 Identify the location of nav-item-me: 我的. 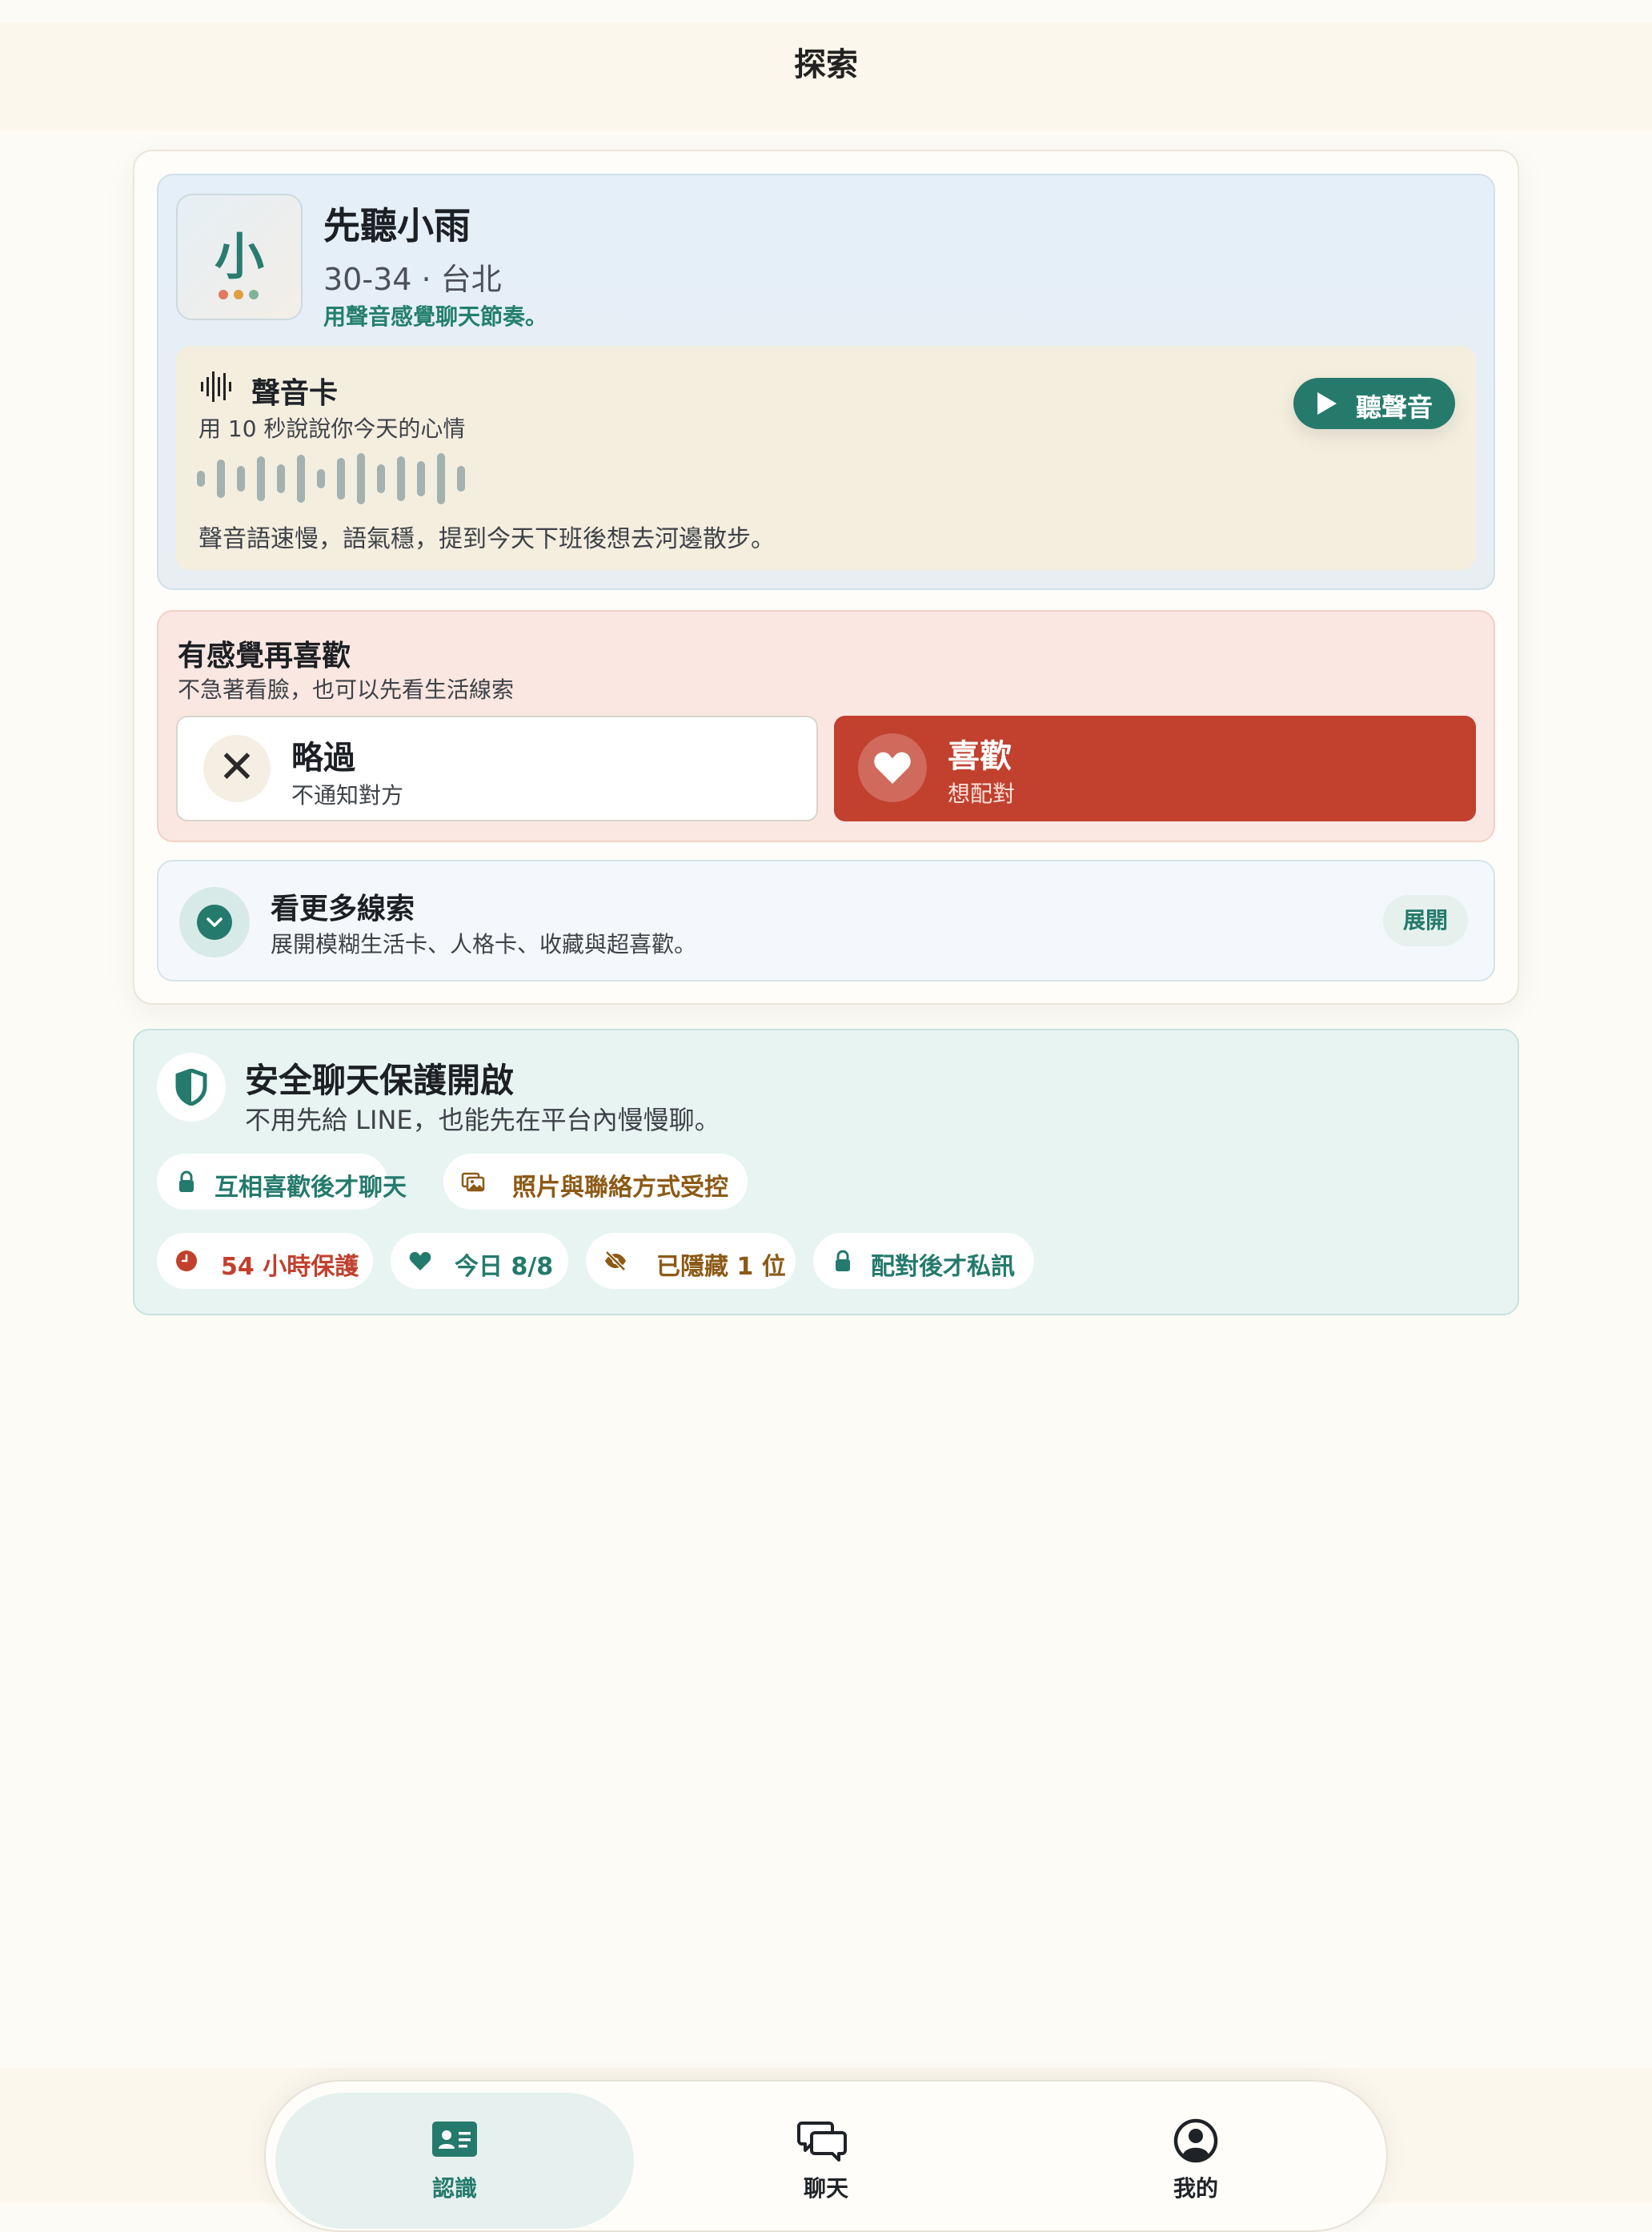
(1196, 2187).